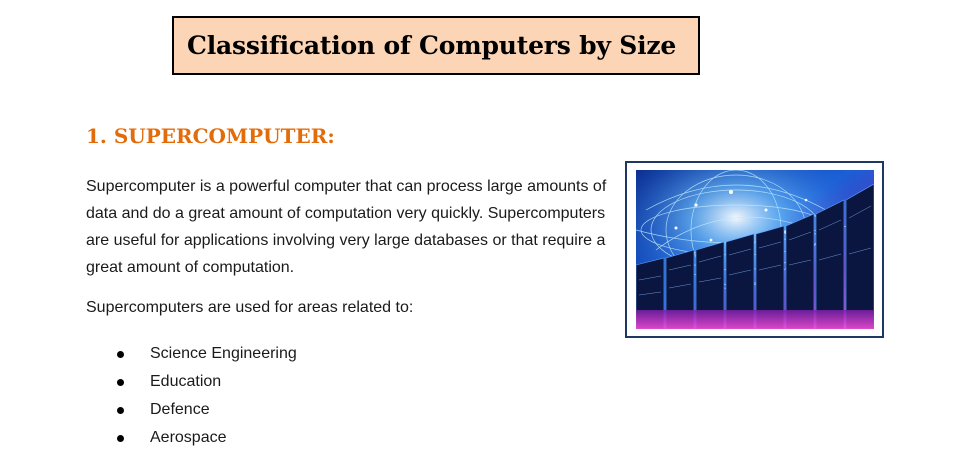 The height and width of the screenshot is (472, 980). Describe the element at coordinates (210, 136) in the screenshot. I see `section-heading: 1. SUPERCOMPUTER:` at that location.